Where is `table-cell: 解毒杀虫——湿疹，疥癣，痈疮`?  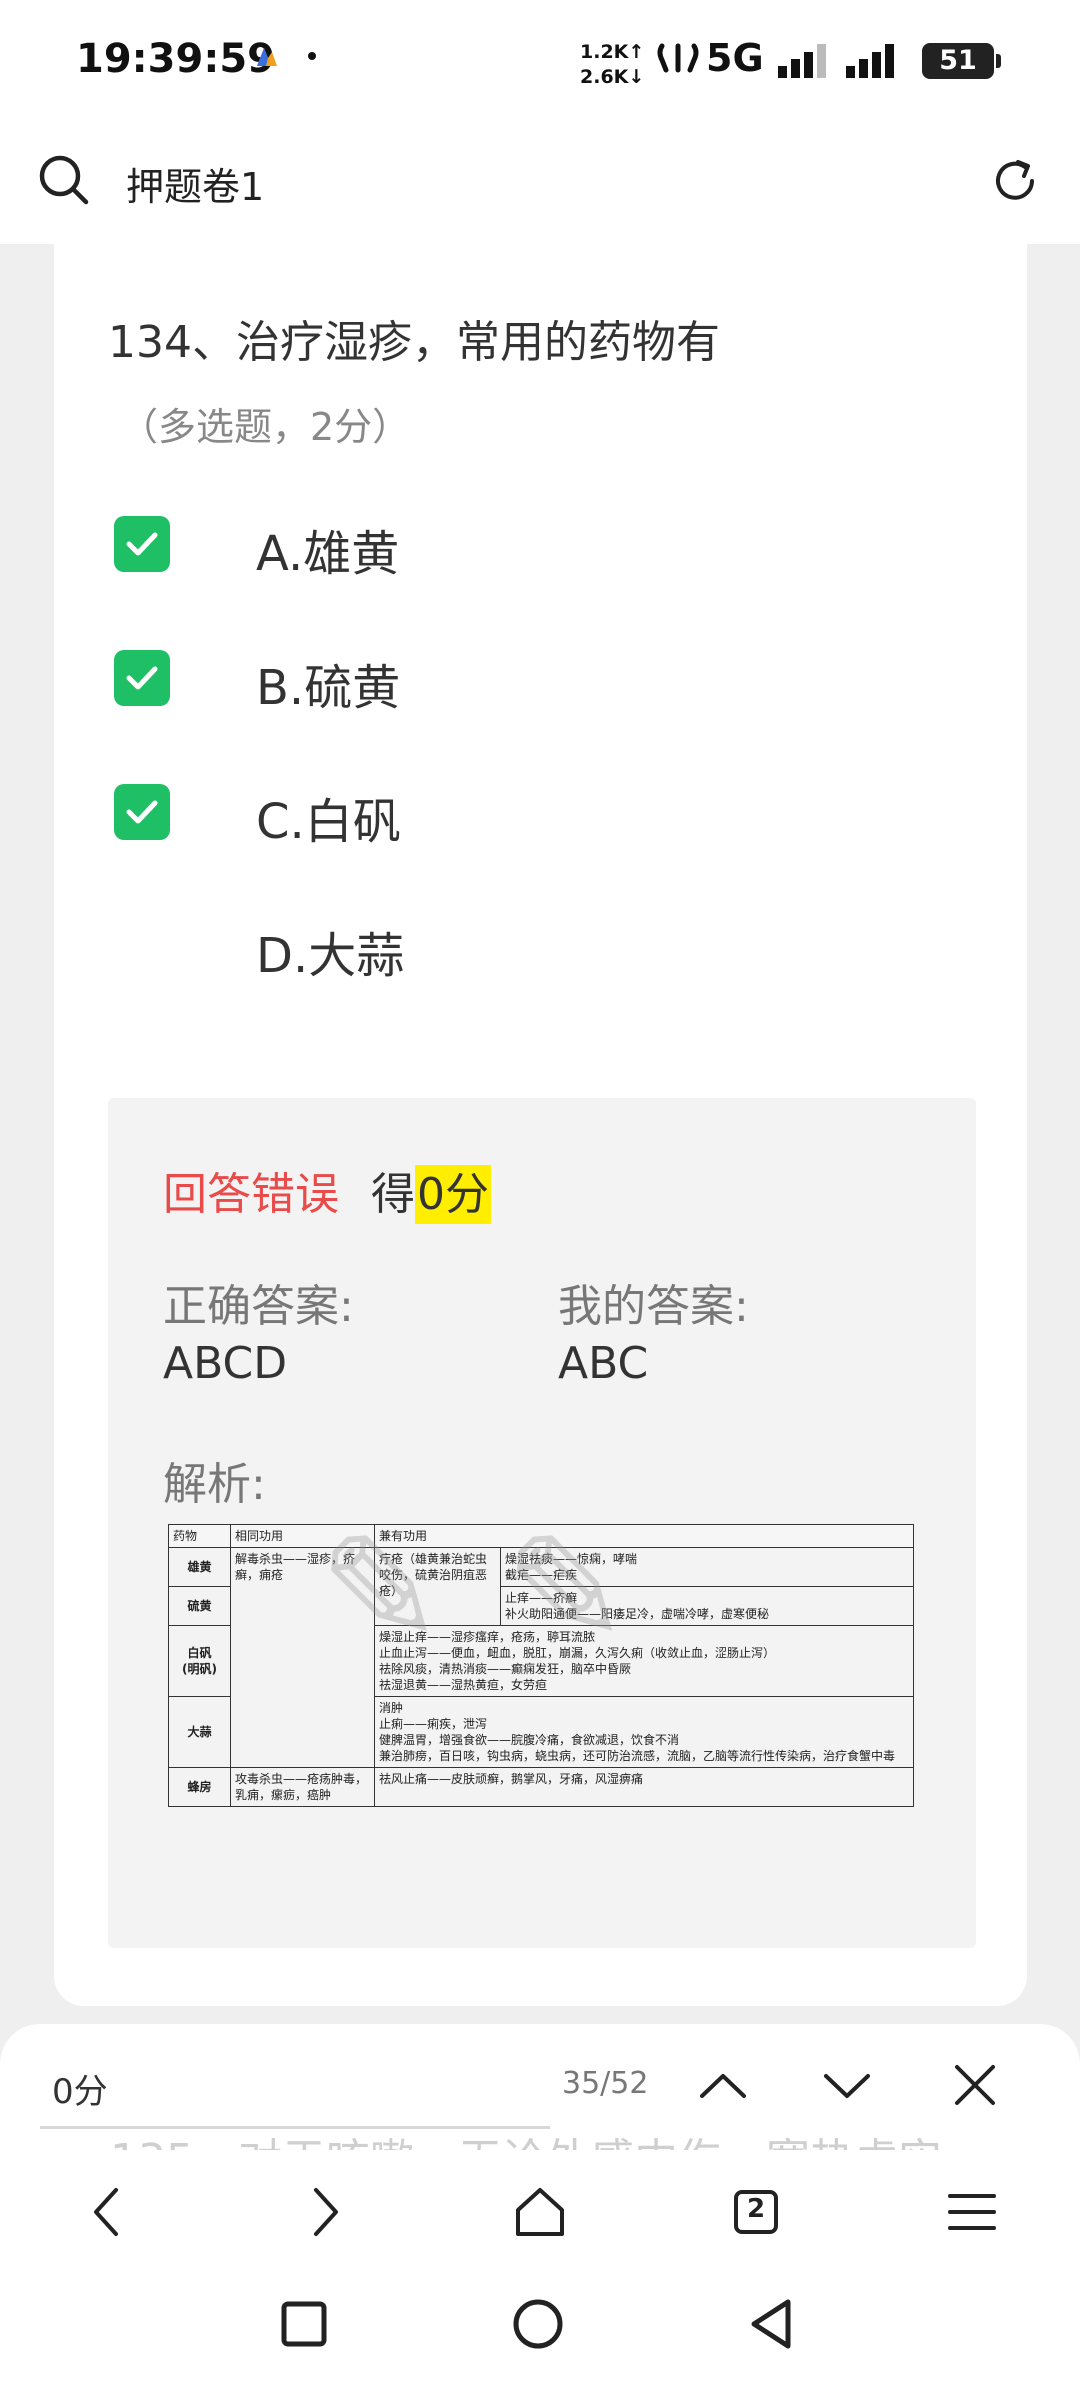
table-cell: 解毒杀虫——湿疹，疥癣，痈疮 is located at coordinates (302, 1657).